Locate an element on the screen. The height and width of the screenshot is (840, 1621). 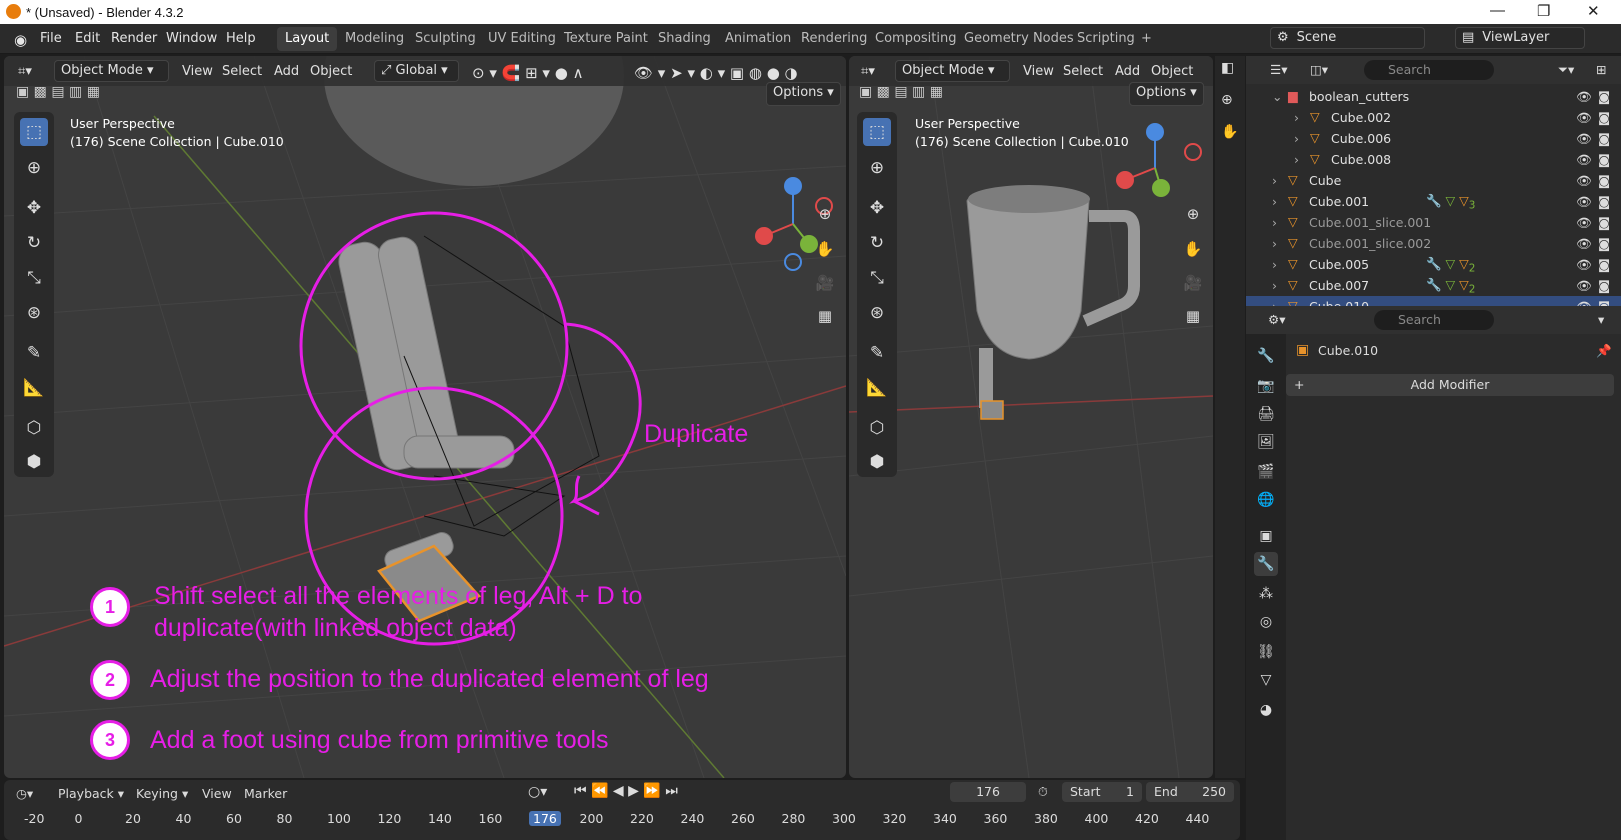
scale-icon-right: ⤡ is located at coordinates (877, 278).